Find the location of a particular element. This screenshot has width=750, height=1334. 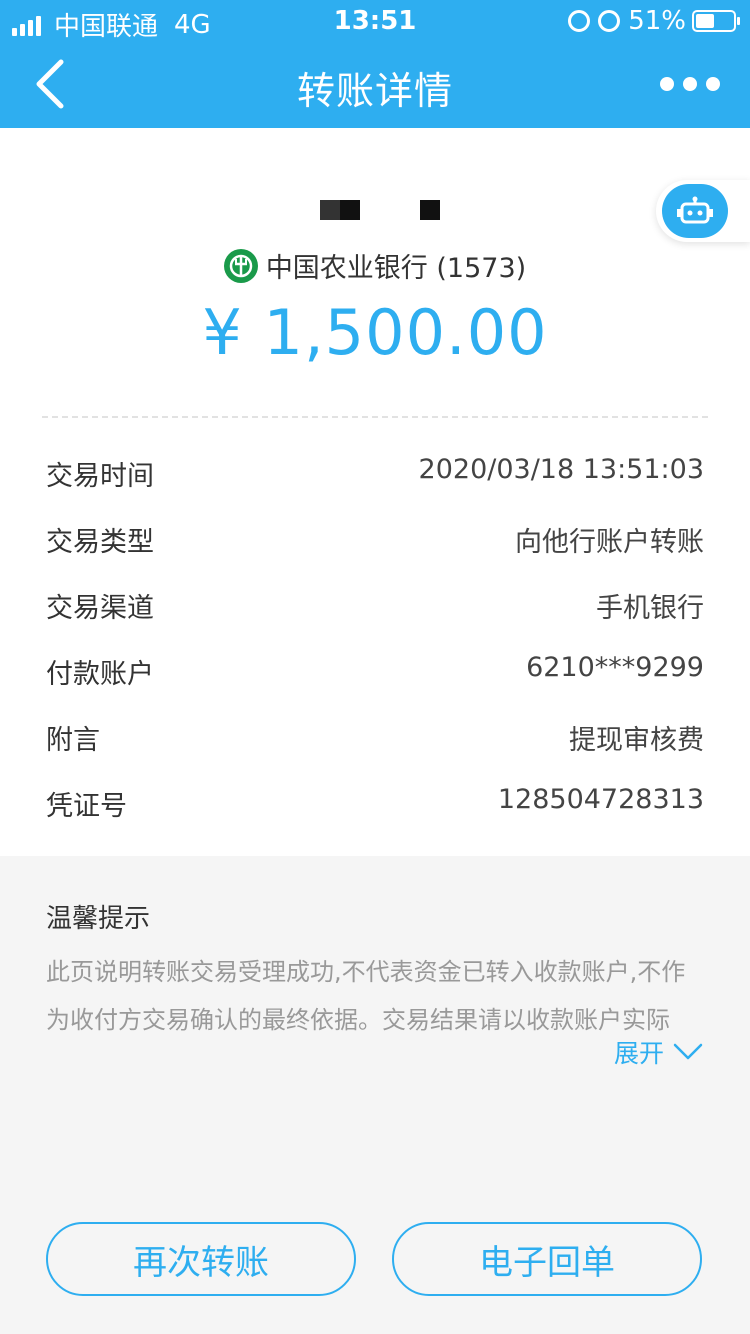

detail-label: 交易类型 is located at coordinates (100, 542).